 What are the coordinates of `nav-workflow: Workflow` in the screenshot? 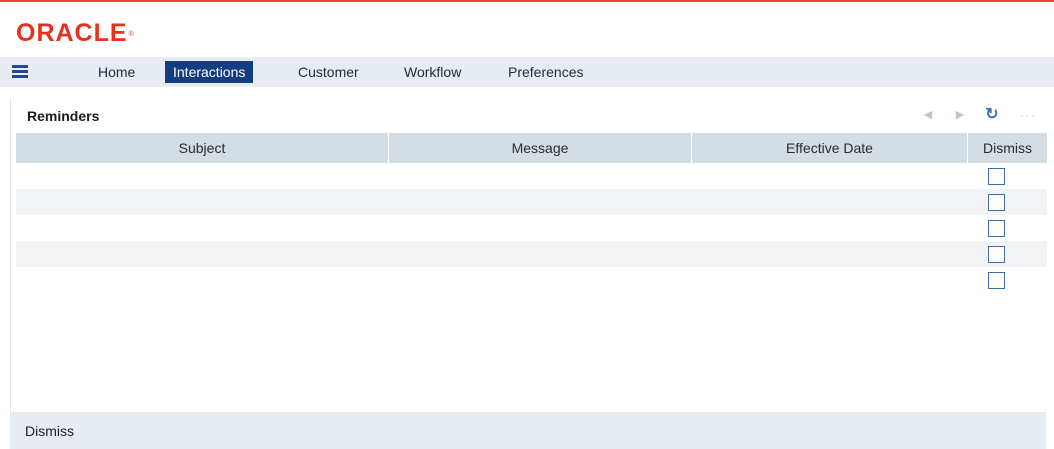 It's located at (432, 72).